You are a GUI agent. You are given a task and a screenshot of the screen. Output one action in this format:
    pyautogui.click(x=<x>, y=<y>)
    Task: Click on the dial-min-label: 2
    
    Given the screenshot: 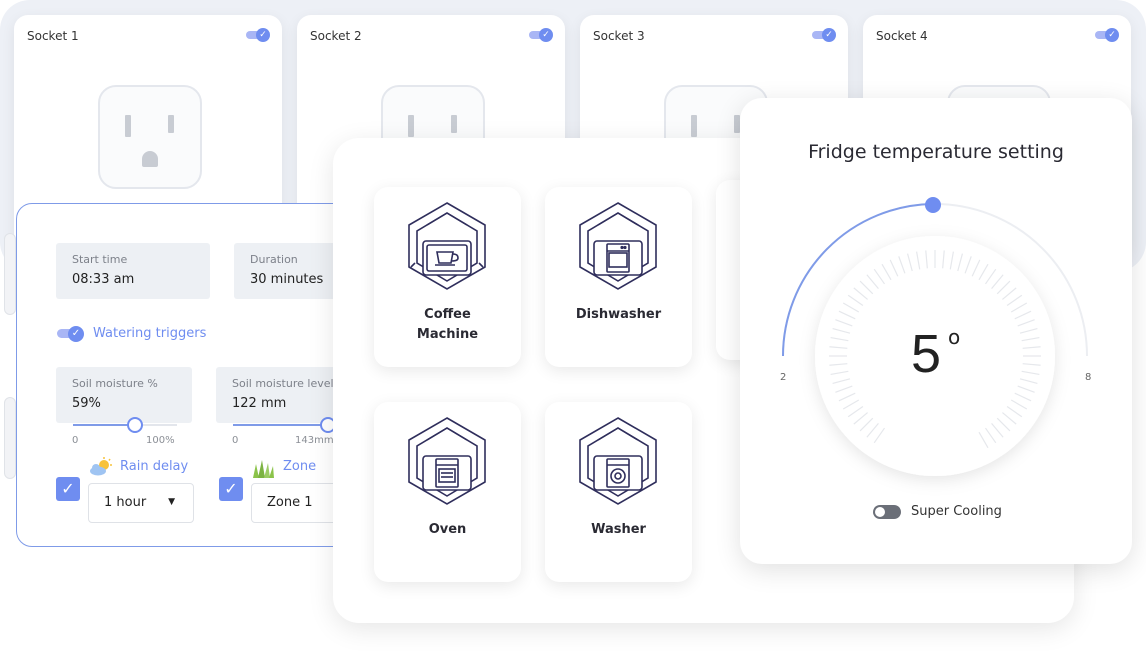 What is the action you would take?
    pyautogui.click(x=783, y=377)
    